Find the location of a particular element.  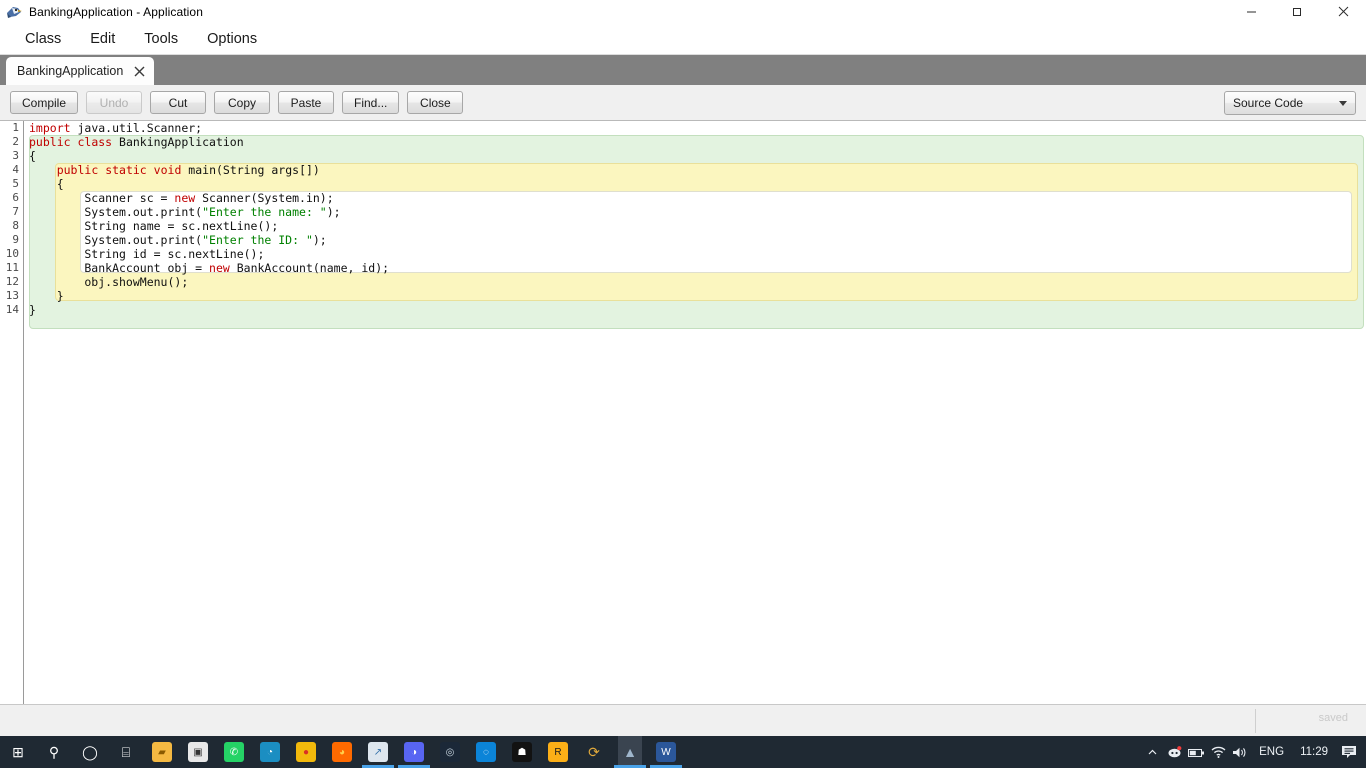

rockstar-games-icon: R is located at coordinates (558, 752).